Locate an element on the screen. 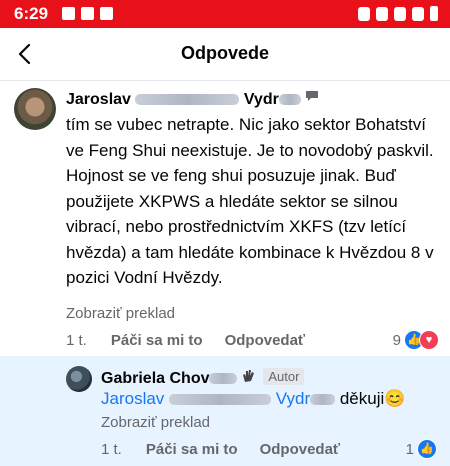 The width and height of the screenshot is (450, 466). smile-emoji: 😊 is located at coordinates (395, 398).